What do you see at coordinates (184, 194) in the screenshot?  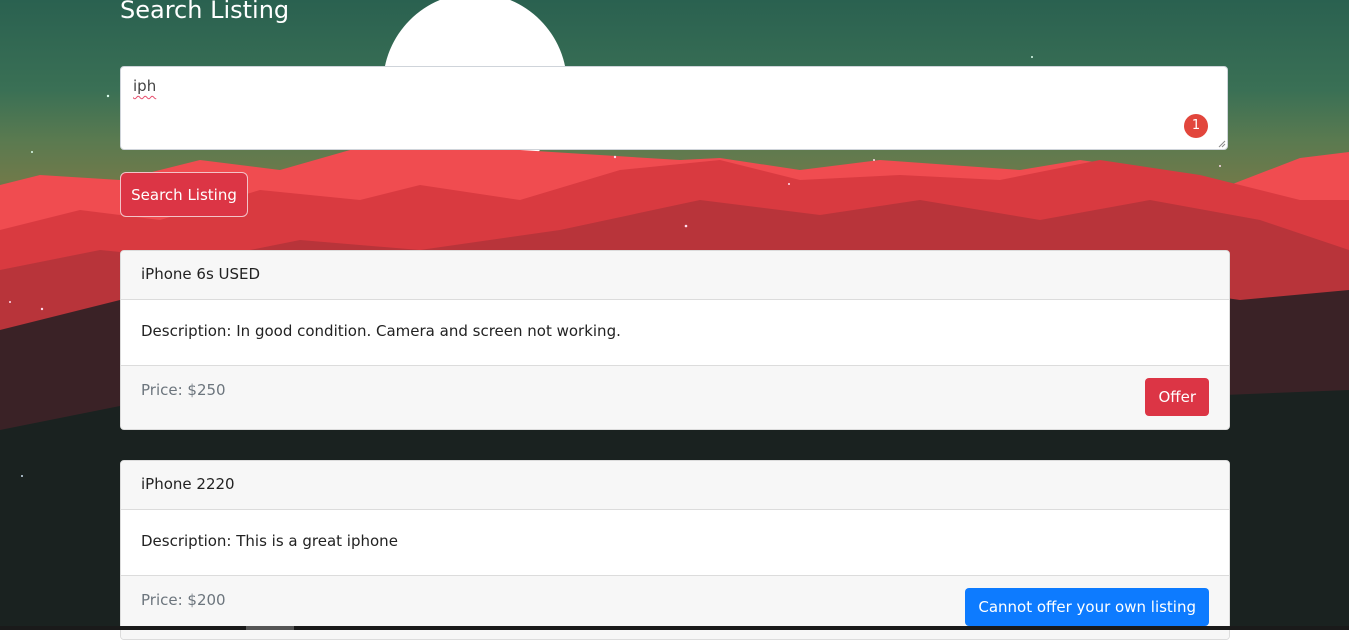 I see `search-listing-button: Search Listing` at bounding box center [184, 194].